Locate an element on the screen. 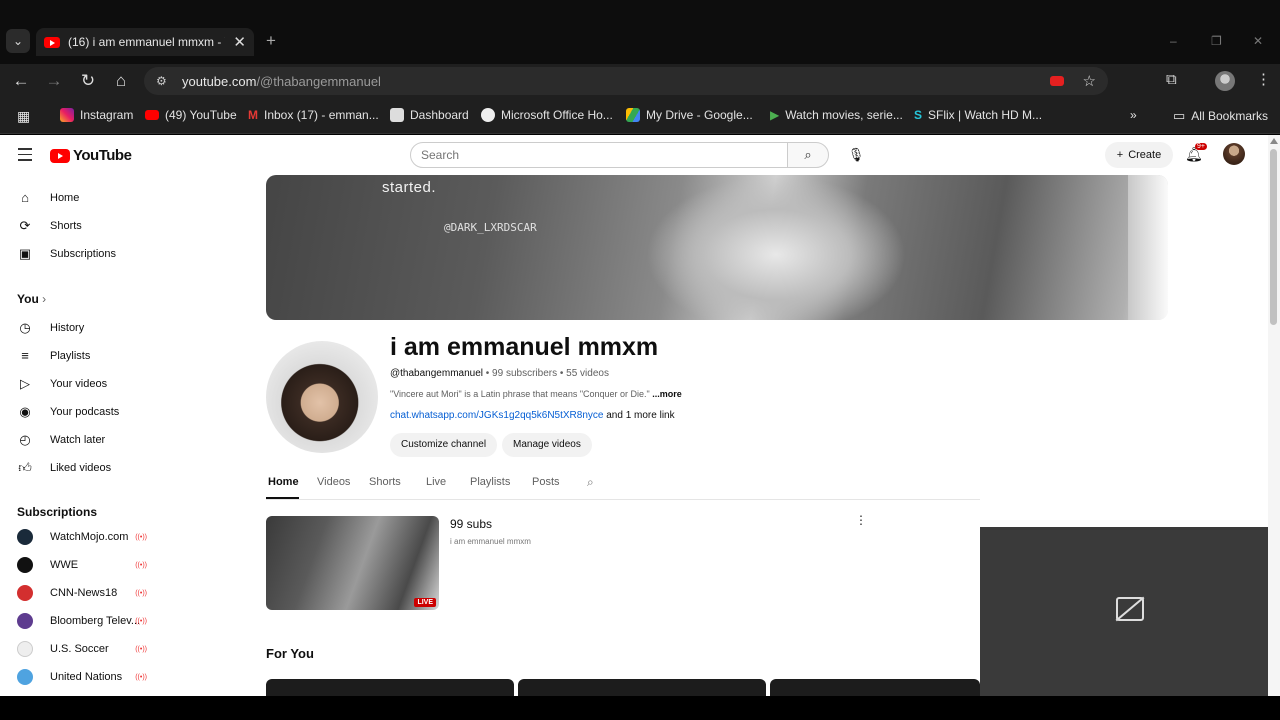 This screenshot has height=720, width=1280. live-indicator-icon: ((•)) is located at coordinates (141, 649).